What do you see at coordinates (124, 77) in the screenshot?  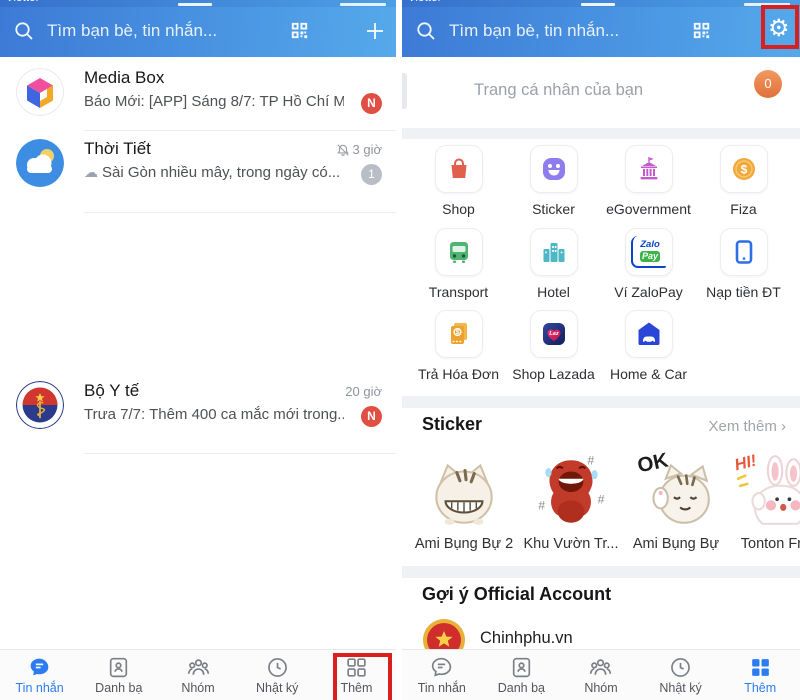 I see `chat-title: Media Box` at bounding box center [124, 77].